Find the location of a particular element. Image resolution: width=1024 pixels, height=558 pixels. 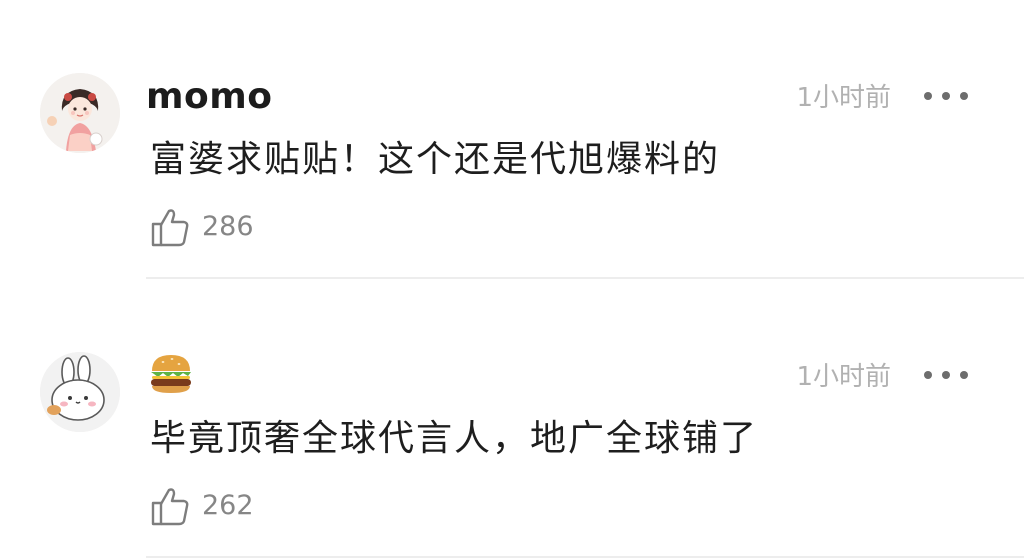

like-button: 286 is located at coordinates (202, 227).